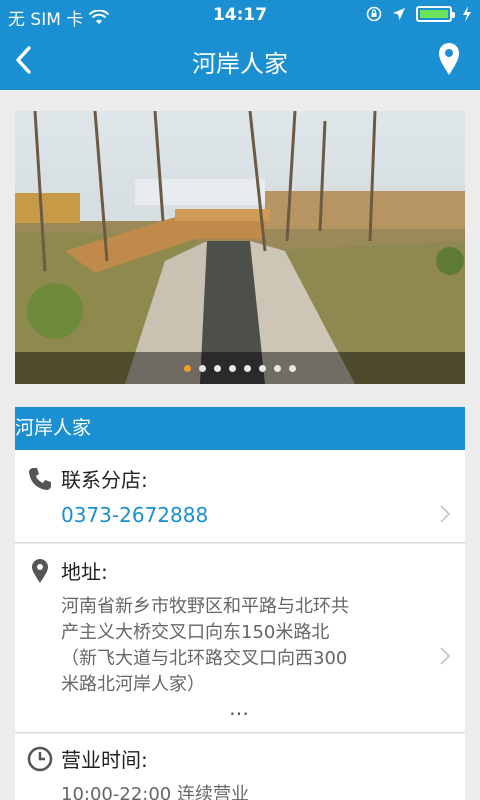 This screenshot has width=480, height=800. I want to click on status-bar: 无 SIM 卡 14:17, so click(240, 15).